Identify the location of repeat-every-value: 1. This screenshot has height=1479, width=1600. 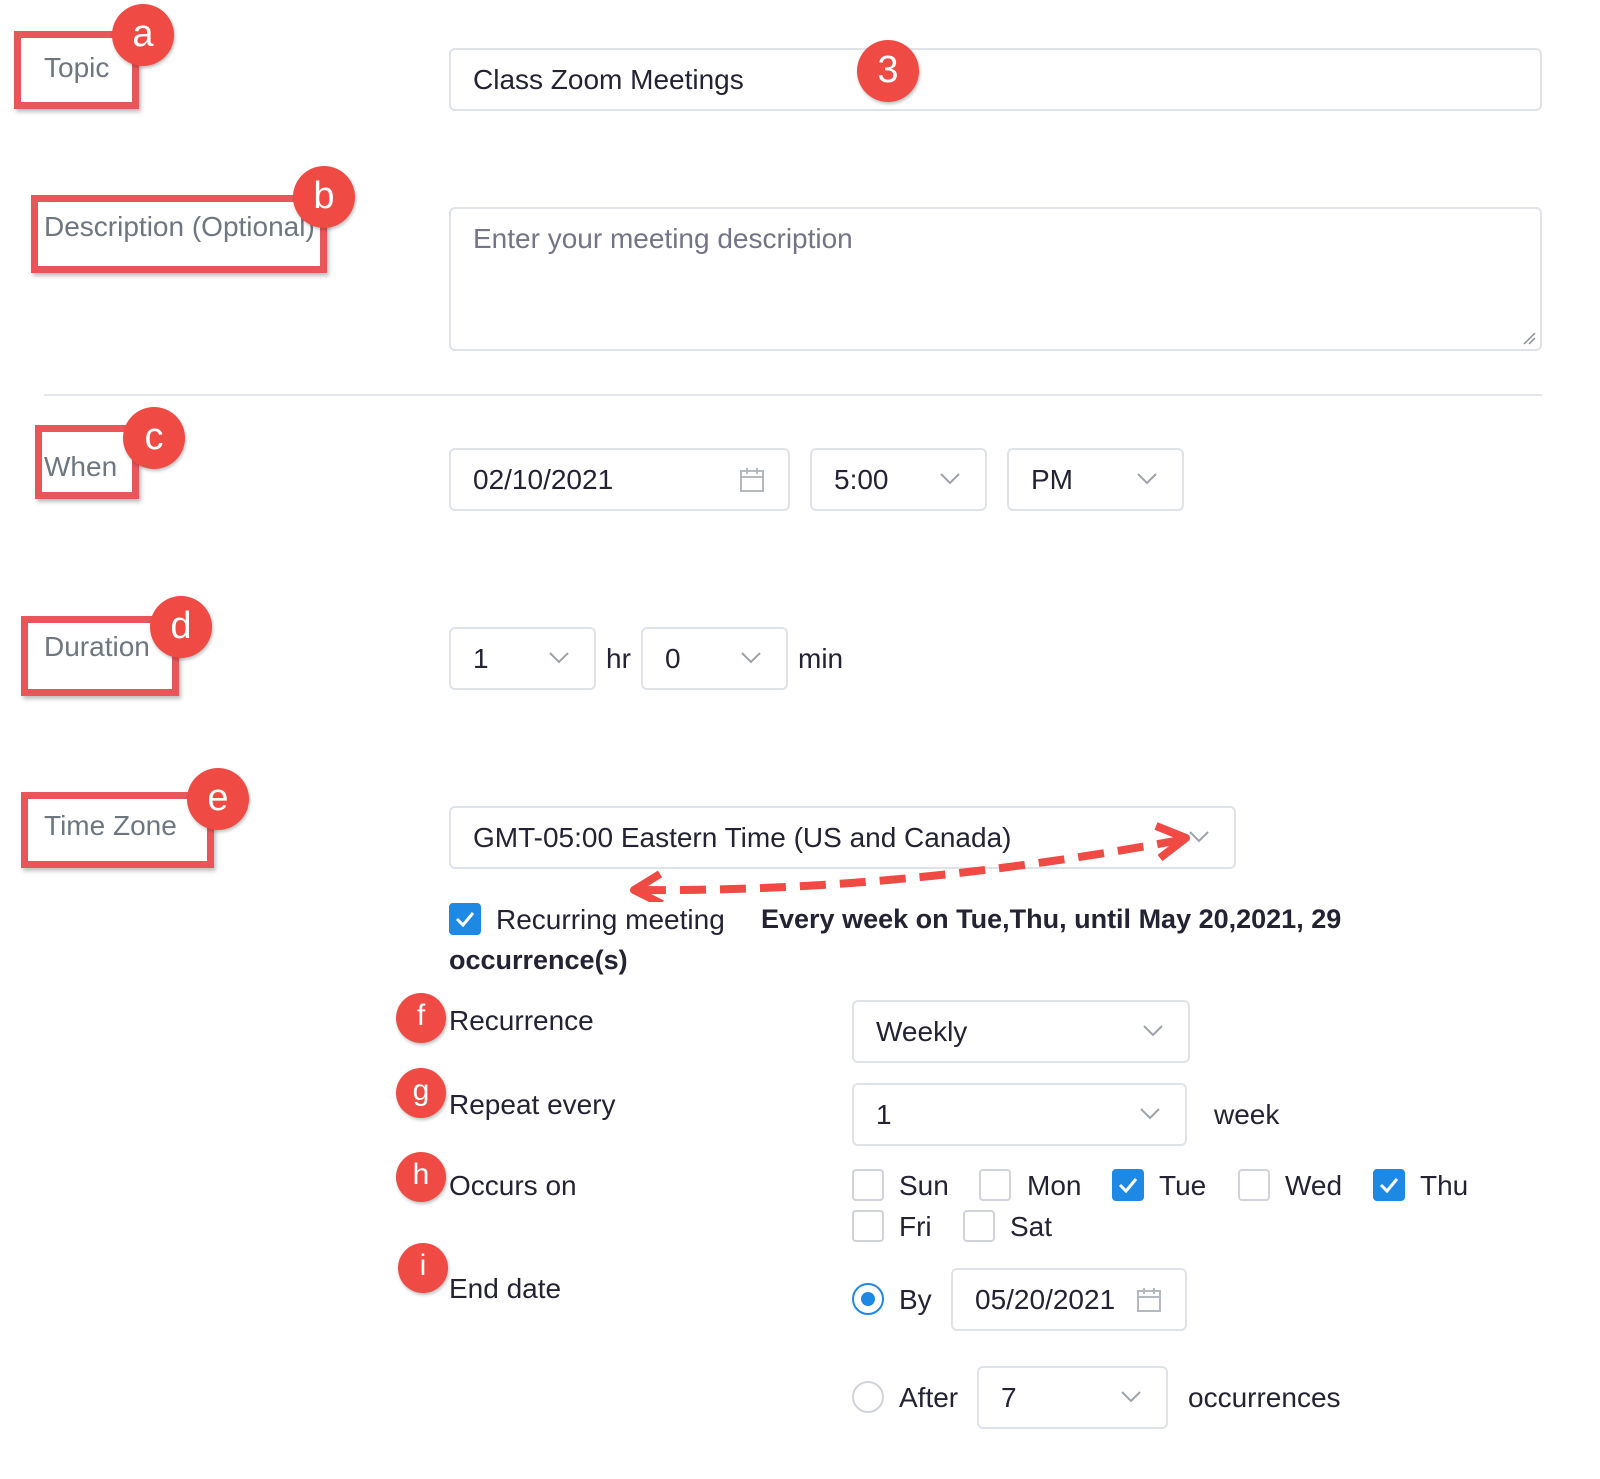
(884, 1114).